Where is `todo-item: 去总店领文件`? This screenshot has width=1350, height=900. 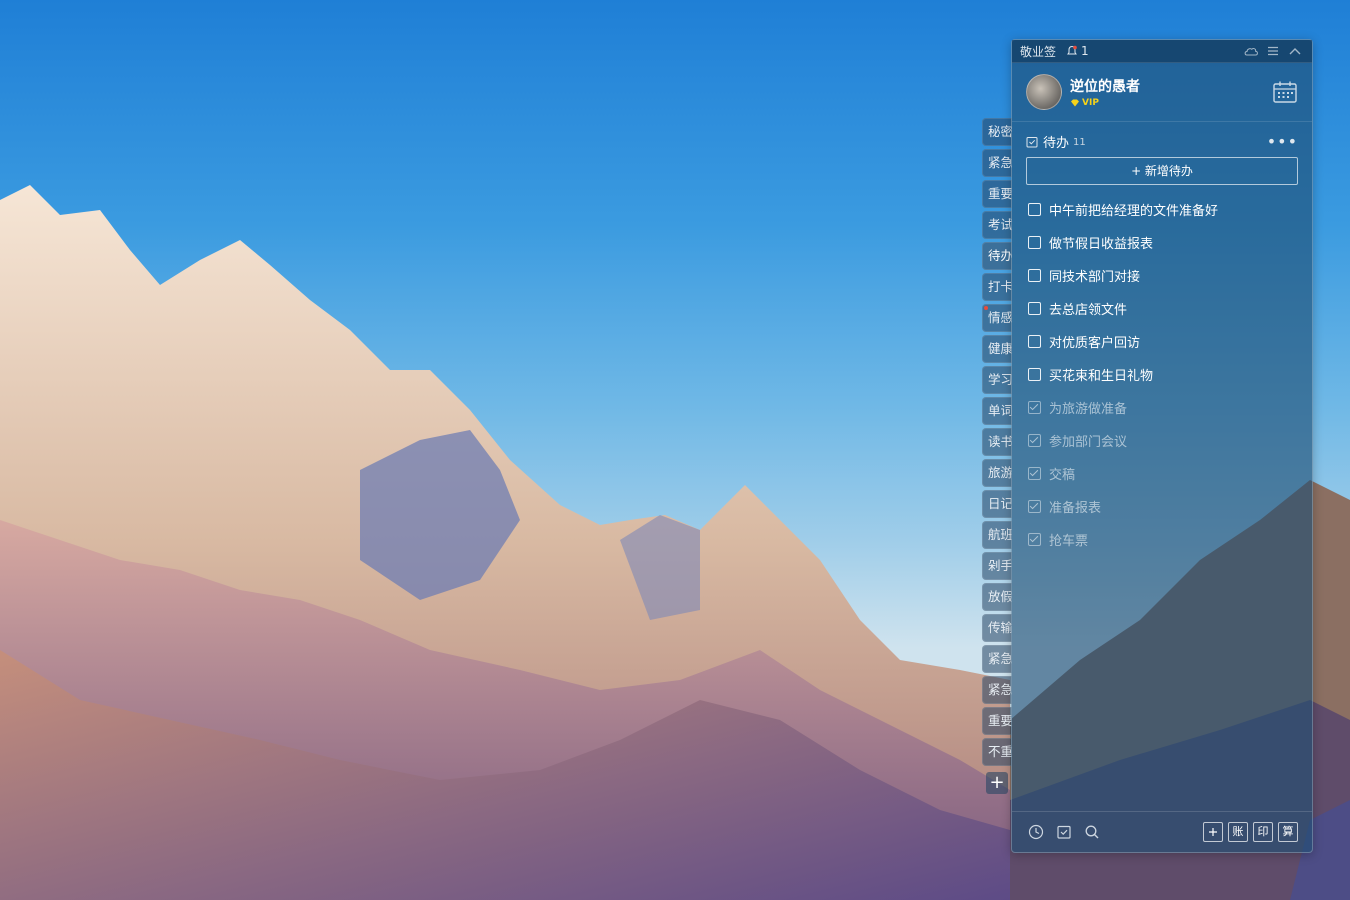 todo-item: 去总店领文件 is located at coordinates (1162, 308).